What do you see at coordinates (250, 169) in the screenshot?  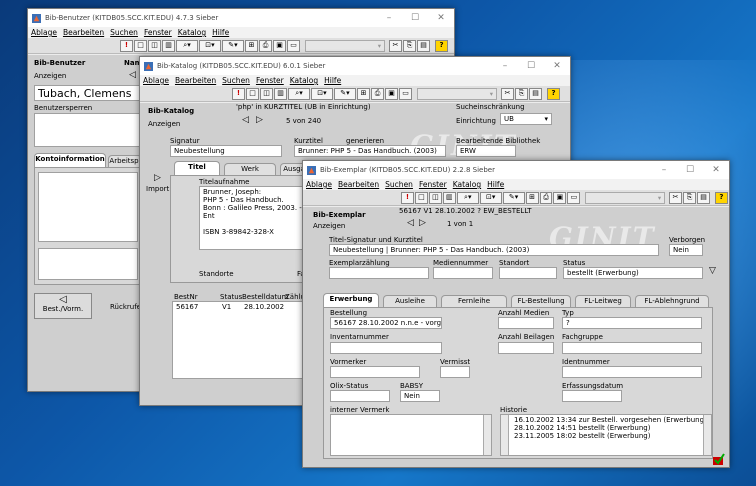 I see `tab-werk: Werk` at bounding box center [250, 169].